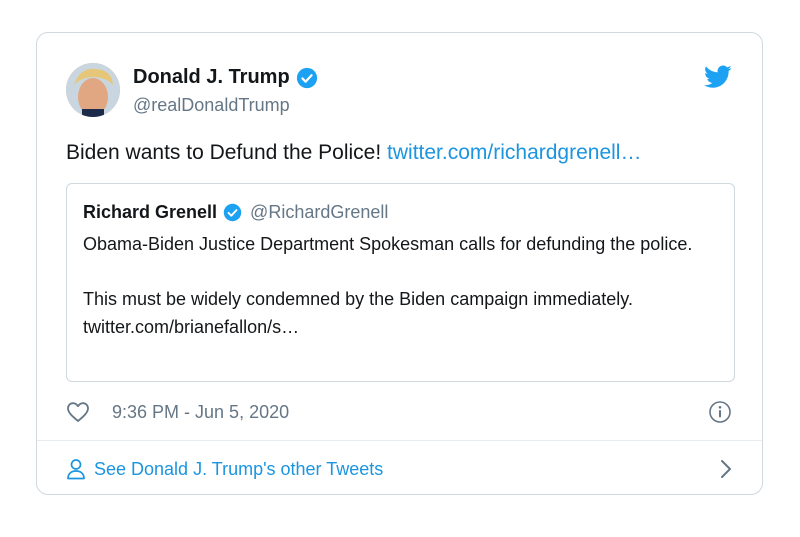  I want to click on chevron-right-icon, so click(726, 469).